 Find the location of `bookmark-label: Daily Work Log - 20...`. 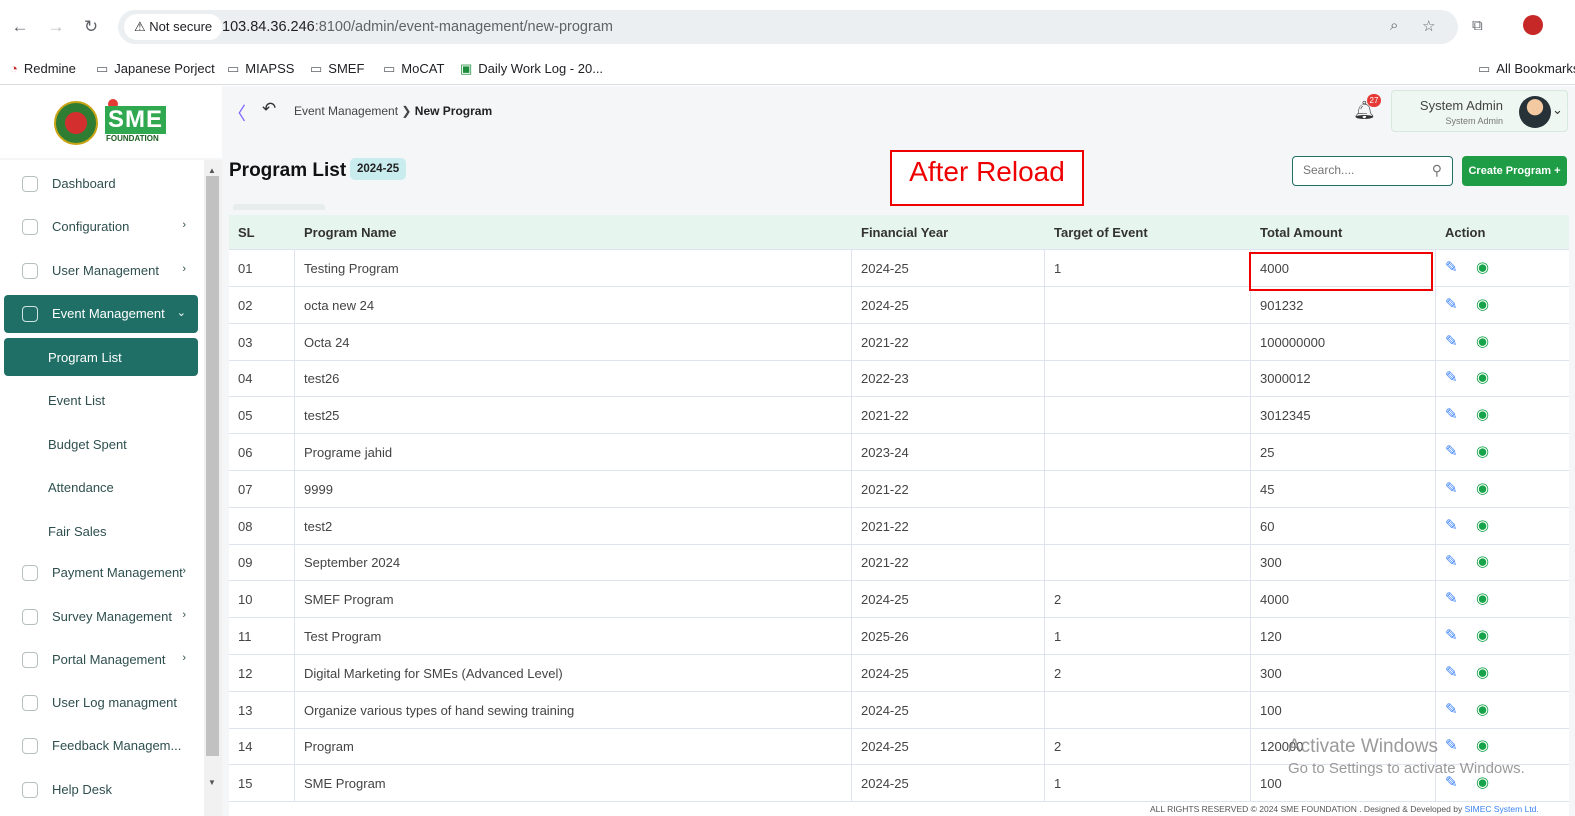

bookmark-label: Daily Work Log - 20... is located at coordinates (541, 68).